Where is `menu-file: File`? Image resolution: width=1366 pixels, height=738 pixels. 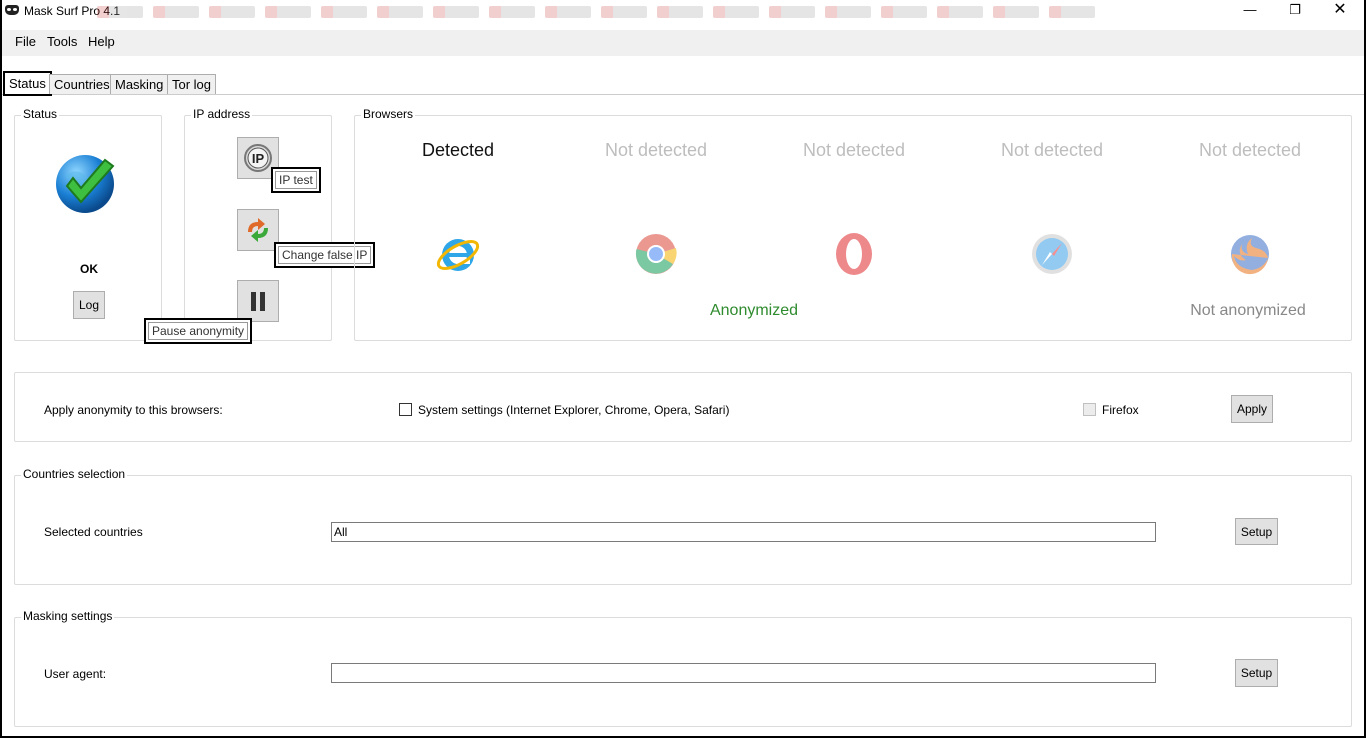
menu-file: File is located at coordinates (25, 41).